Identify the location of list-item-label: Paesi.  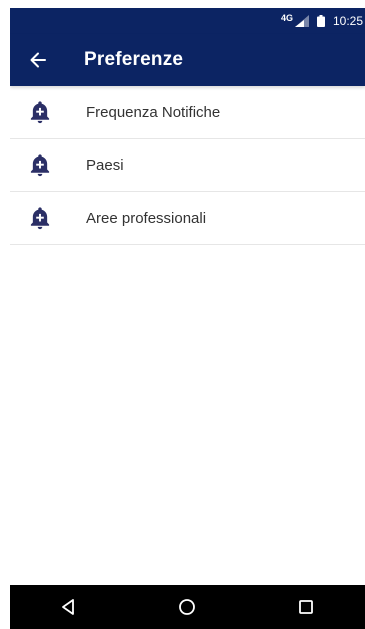
(105, 165).